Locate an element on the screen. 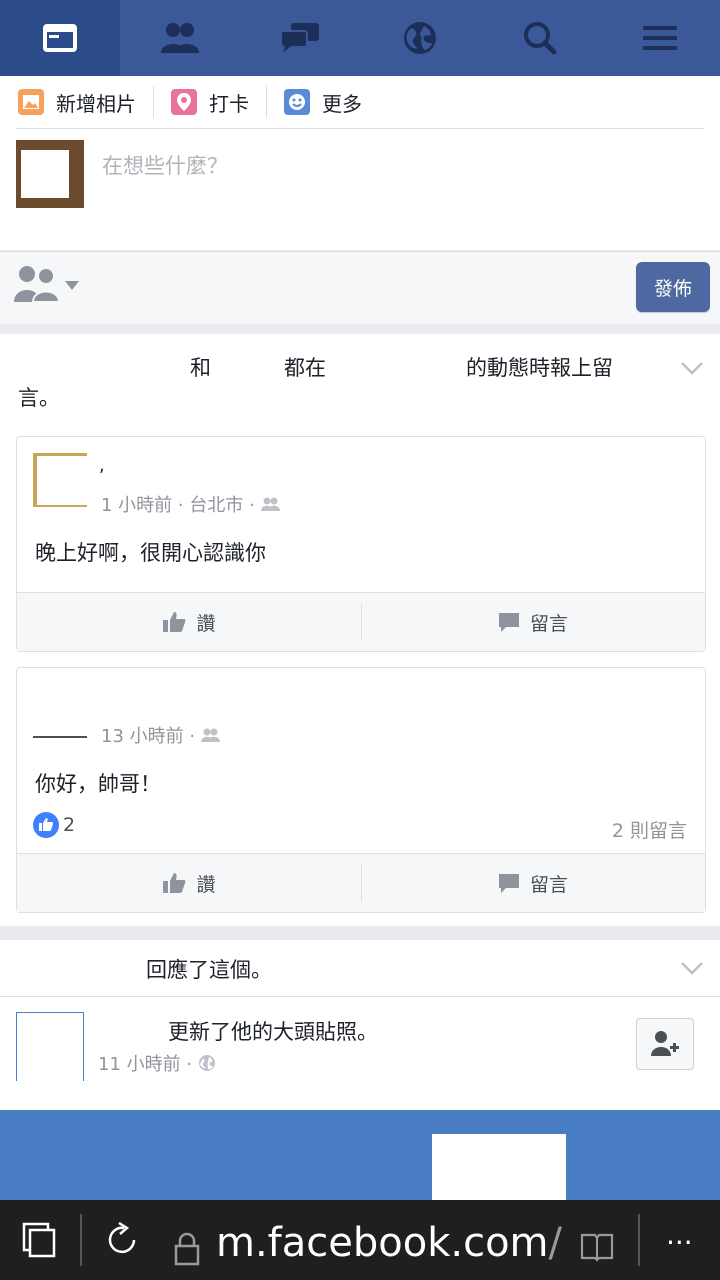  news-feed-icon is located at coordinates (60, 38).